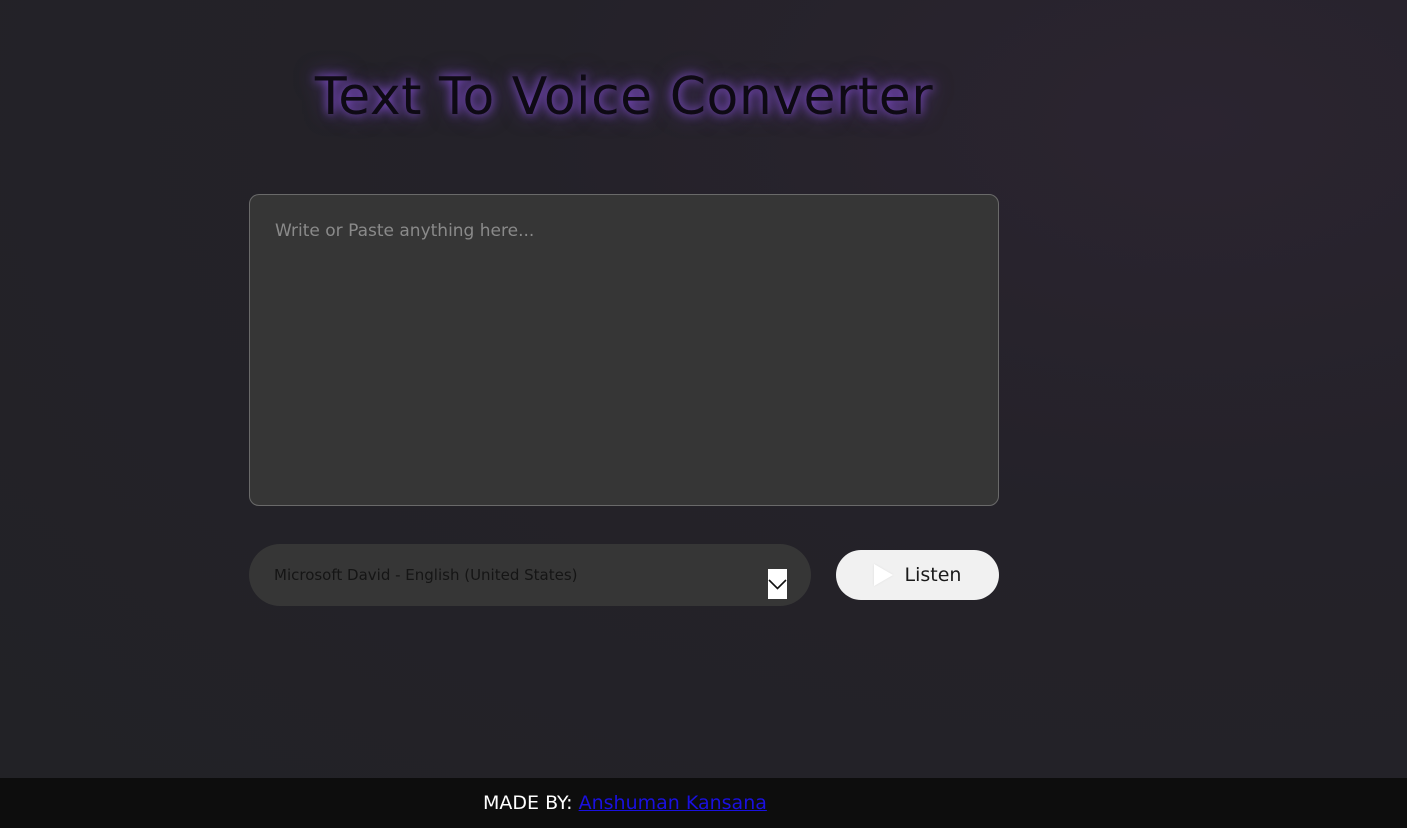 Image resolution: width=1407 pixels, height=828 pixels. Describe the element at coordinates (883, 575) in the screenshot. I see `play-icon` at that location.